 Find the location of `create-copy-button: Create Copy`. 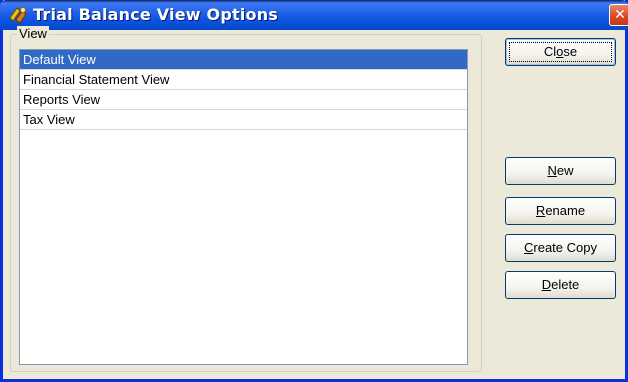

create-copy-button: Create Copy is located at coordinates (560, 248).